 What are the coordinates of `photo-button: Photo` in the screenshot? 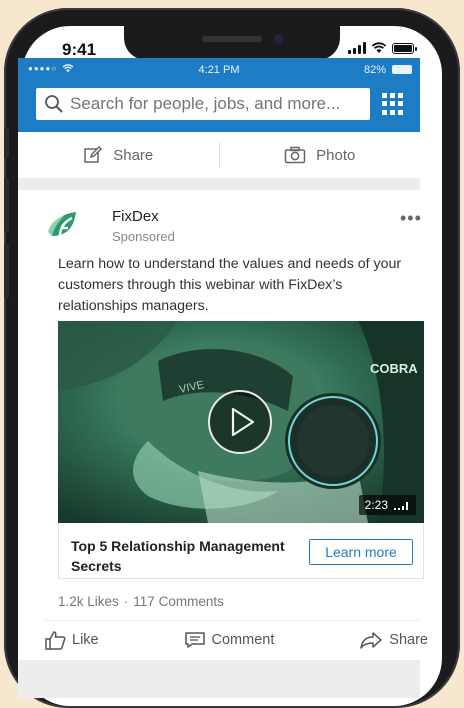 It's located at (320, 155).